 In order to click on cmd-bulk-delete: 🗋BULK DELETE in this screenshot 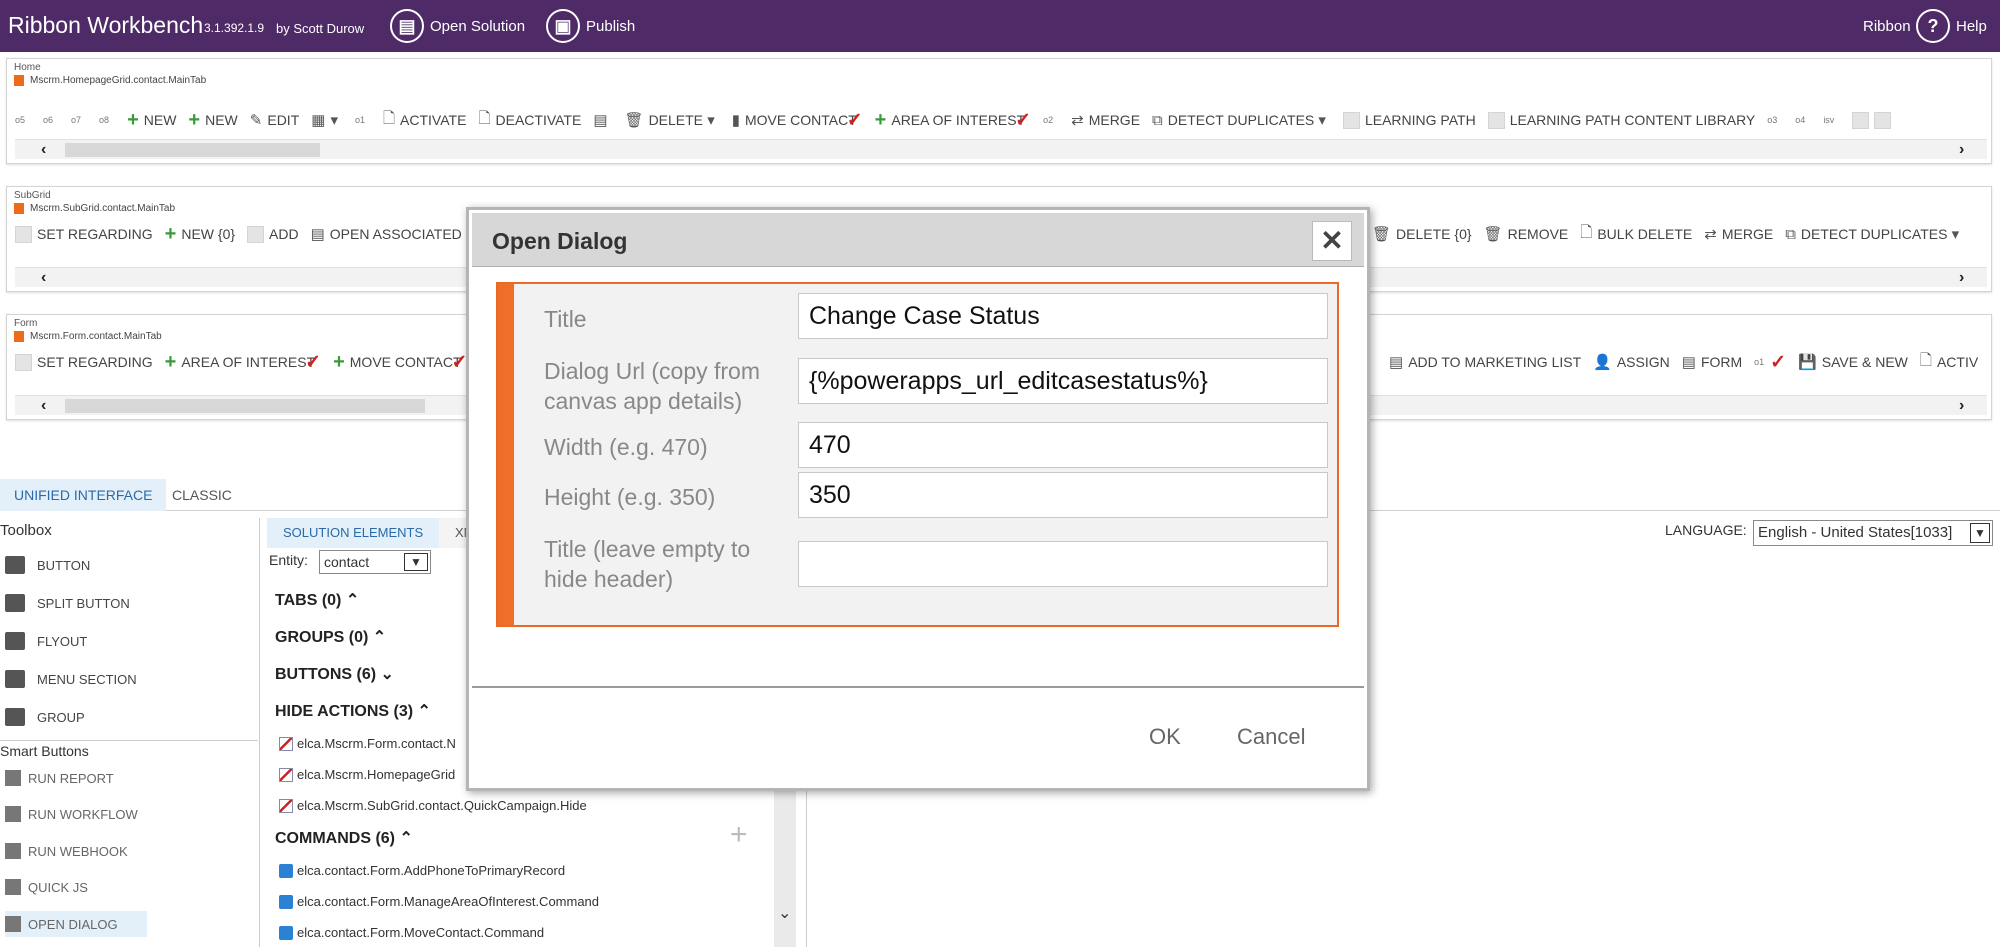, I will do `click(1636, 234)`.